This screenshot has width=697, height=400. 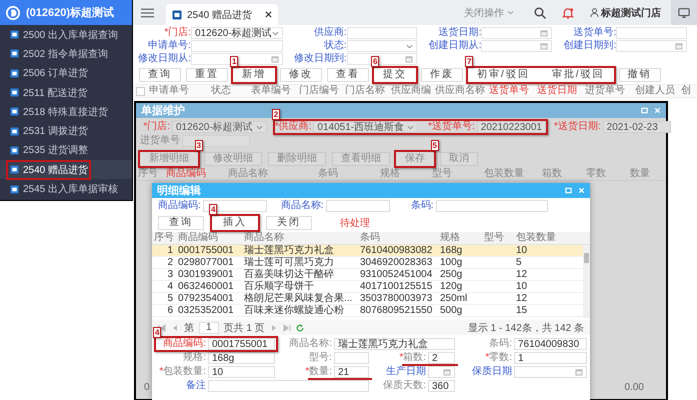 I want to click on calendar-icon, so click(x=579, y=372).